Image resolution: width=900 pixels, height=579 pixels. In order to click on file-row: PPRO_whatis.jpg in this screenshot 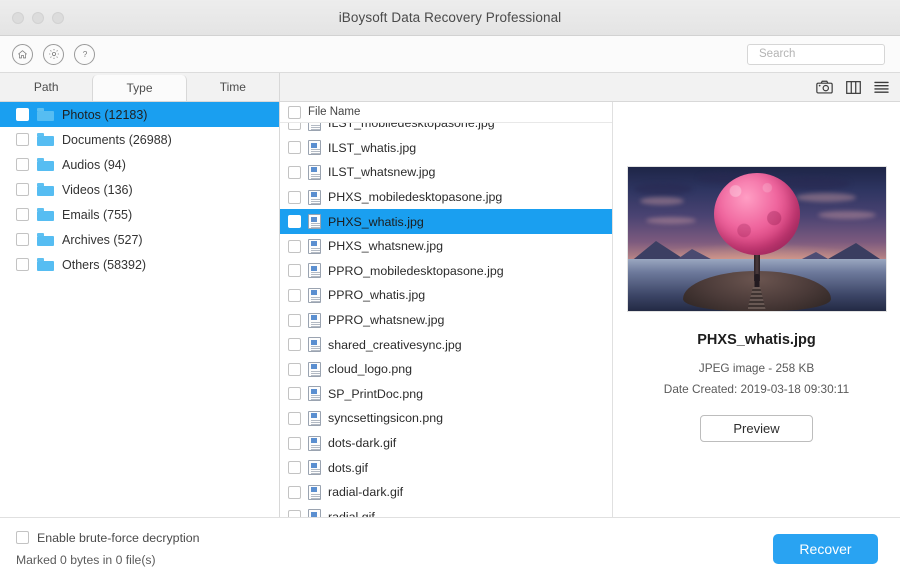, I will do `click(446, 295)`.